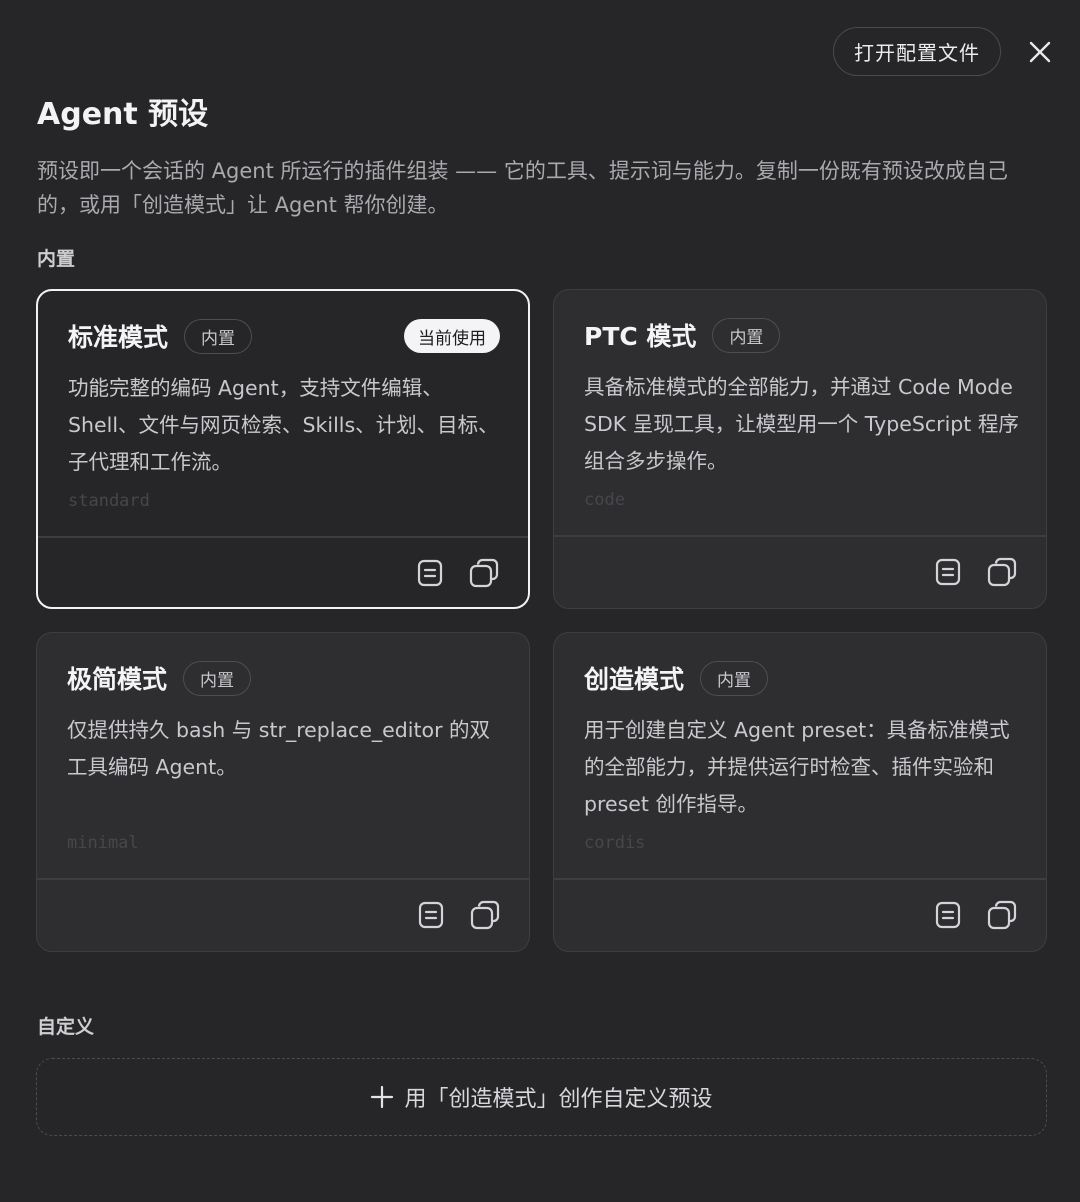 The height and width of the screenshot is (1202, 1080). I want to click on close-icon, so click(1040, 52).